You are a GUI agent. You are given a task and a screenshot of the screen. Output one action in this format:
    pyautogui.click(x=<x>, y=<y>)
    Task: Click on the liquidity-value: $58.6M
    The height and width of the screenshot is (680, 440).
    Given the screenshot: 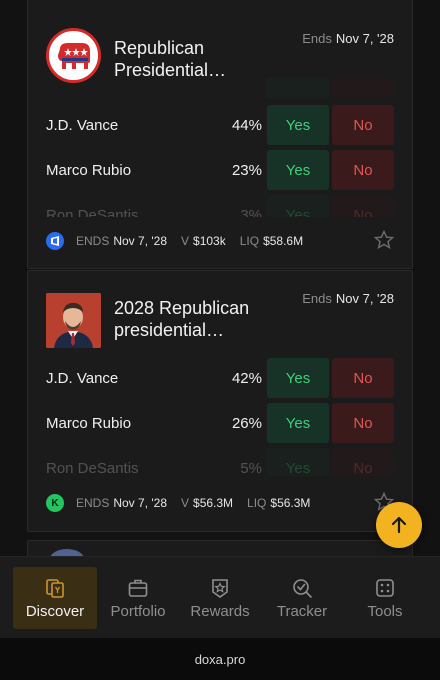 What is the action you would take?
    pyautogui.click(x=283, y=241)
    